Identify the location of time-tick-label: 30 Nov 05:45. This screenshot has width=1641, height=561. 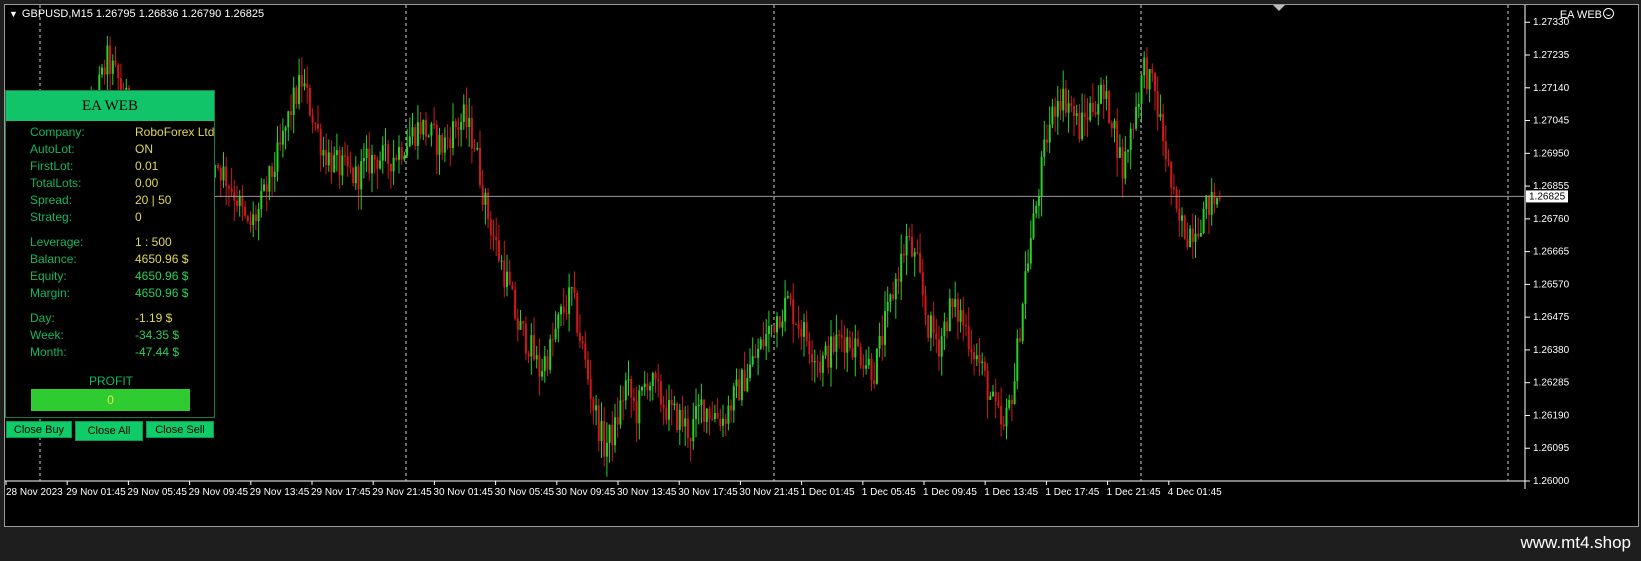
(525, 492).